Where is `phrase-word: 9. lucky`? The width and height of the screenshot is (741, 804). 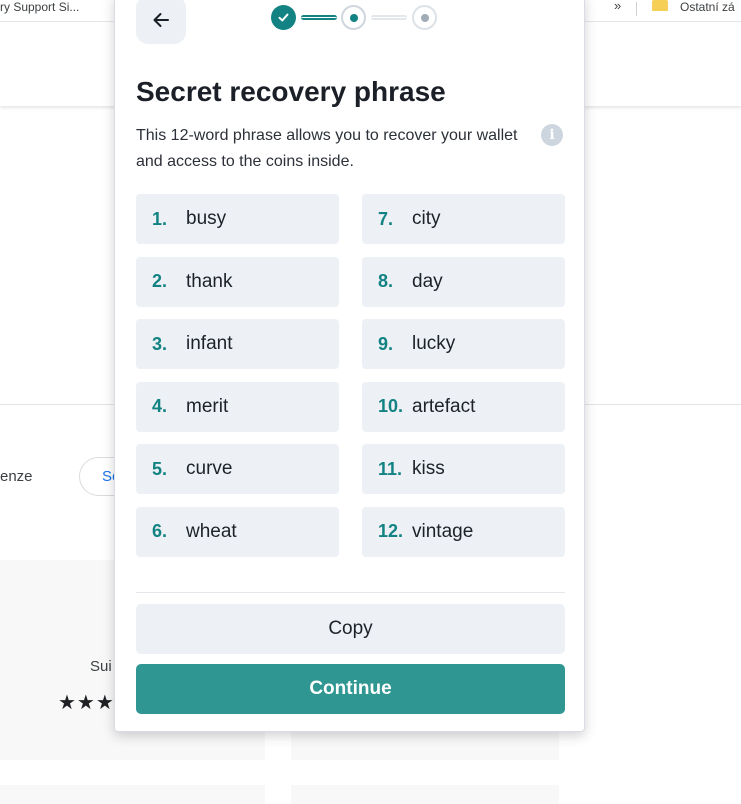
phrase-word: 9. lucky is located at coordinates (463, 344).